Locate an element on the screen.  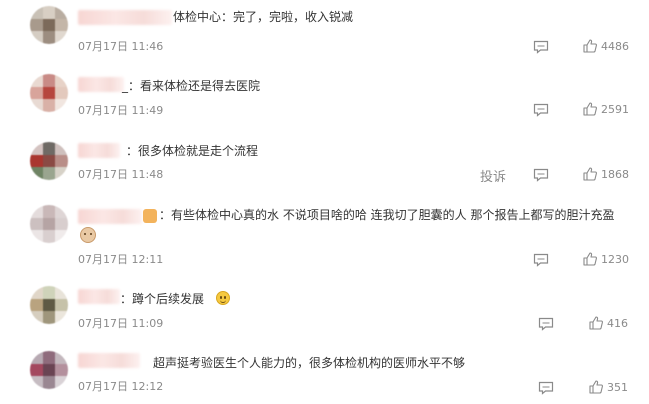
comment-time: 07月17日 12:12 is located at coordinates (121, 386).